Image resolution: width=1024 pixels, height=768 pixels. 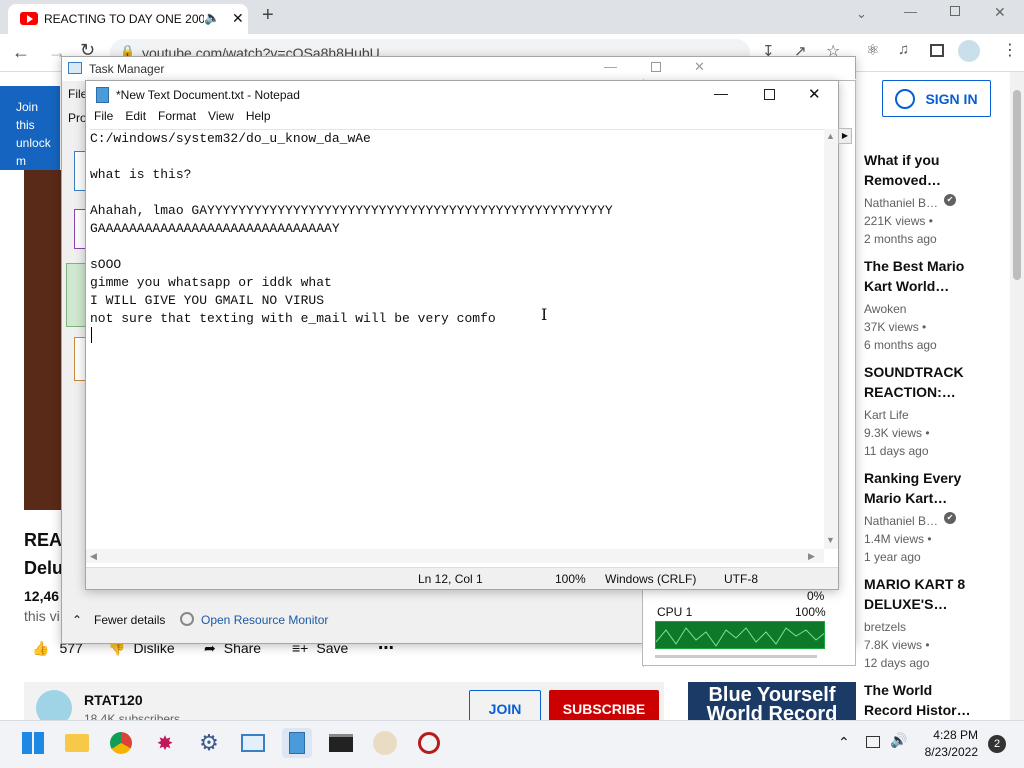 I want to click on taskbar-task-manager, so click(x=253, y=743).